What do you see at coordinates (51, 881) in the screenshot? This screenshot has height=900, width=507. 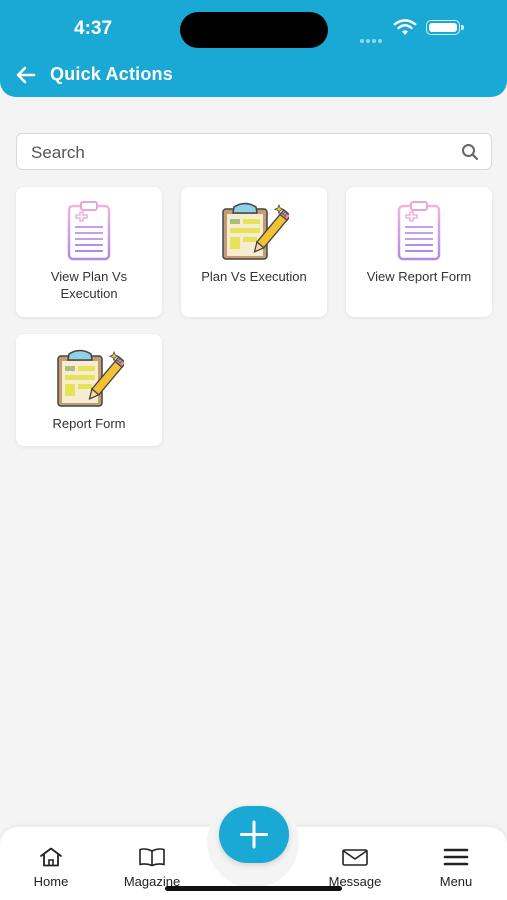 I see `tab-label: Home` at bounding box center [51, 881].